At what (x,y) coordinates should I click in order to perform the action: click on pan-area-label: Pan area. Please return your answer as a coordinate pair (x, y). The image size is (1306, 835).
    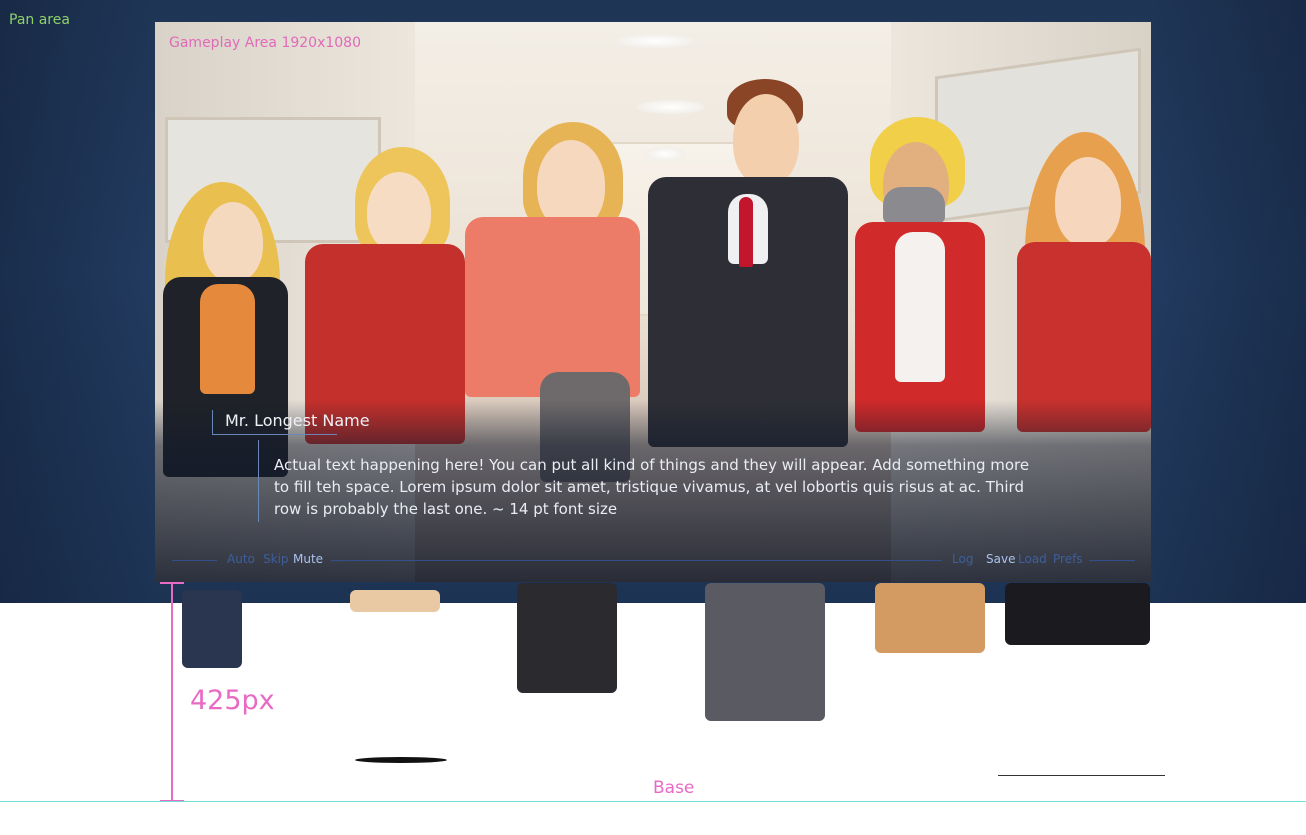
    Looking at the image, I should click on (39, 20).